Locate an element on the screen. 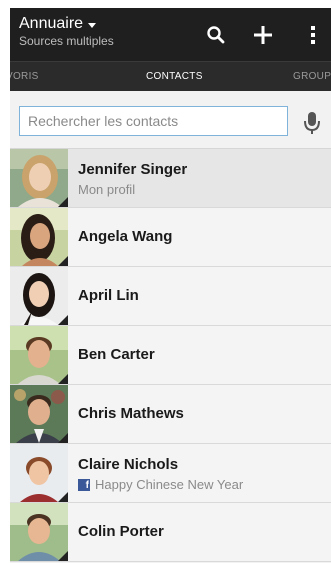 This screenshot has height=563, width=331. contact-name: Jennifer Singer is located at coordinates (133, 169).